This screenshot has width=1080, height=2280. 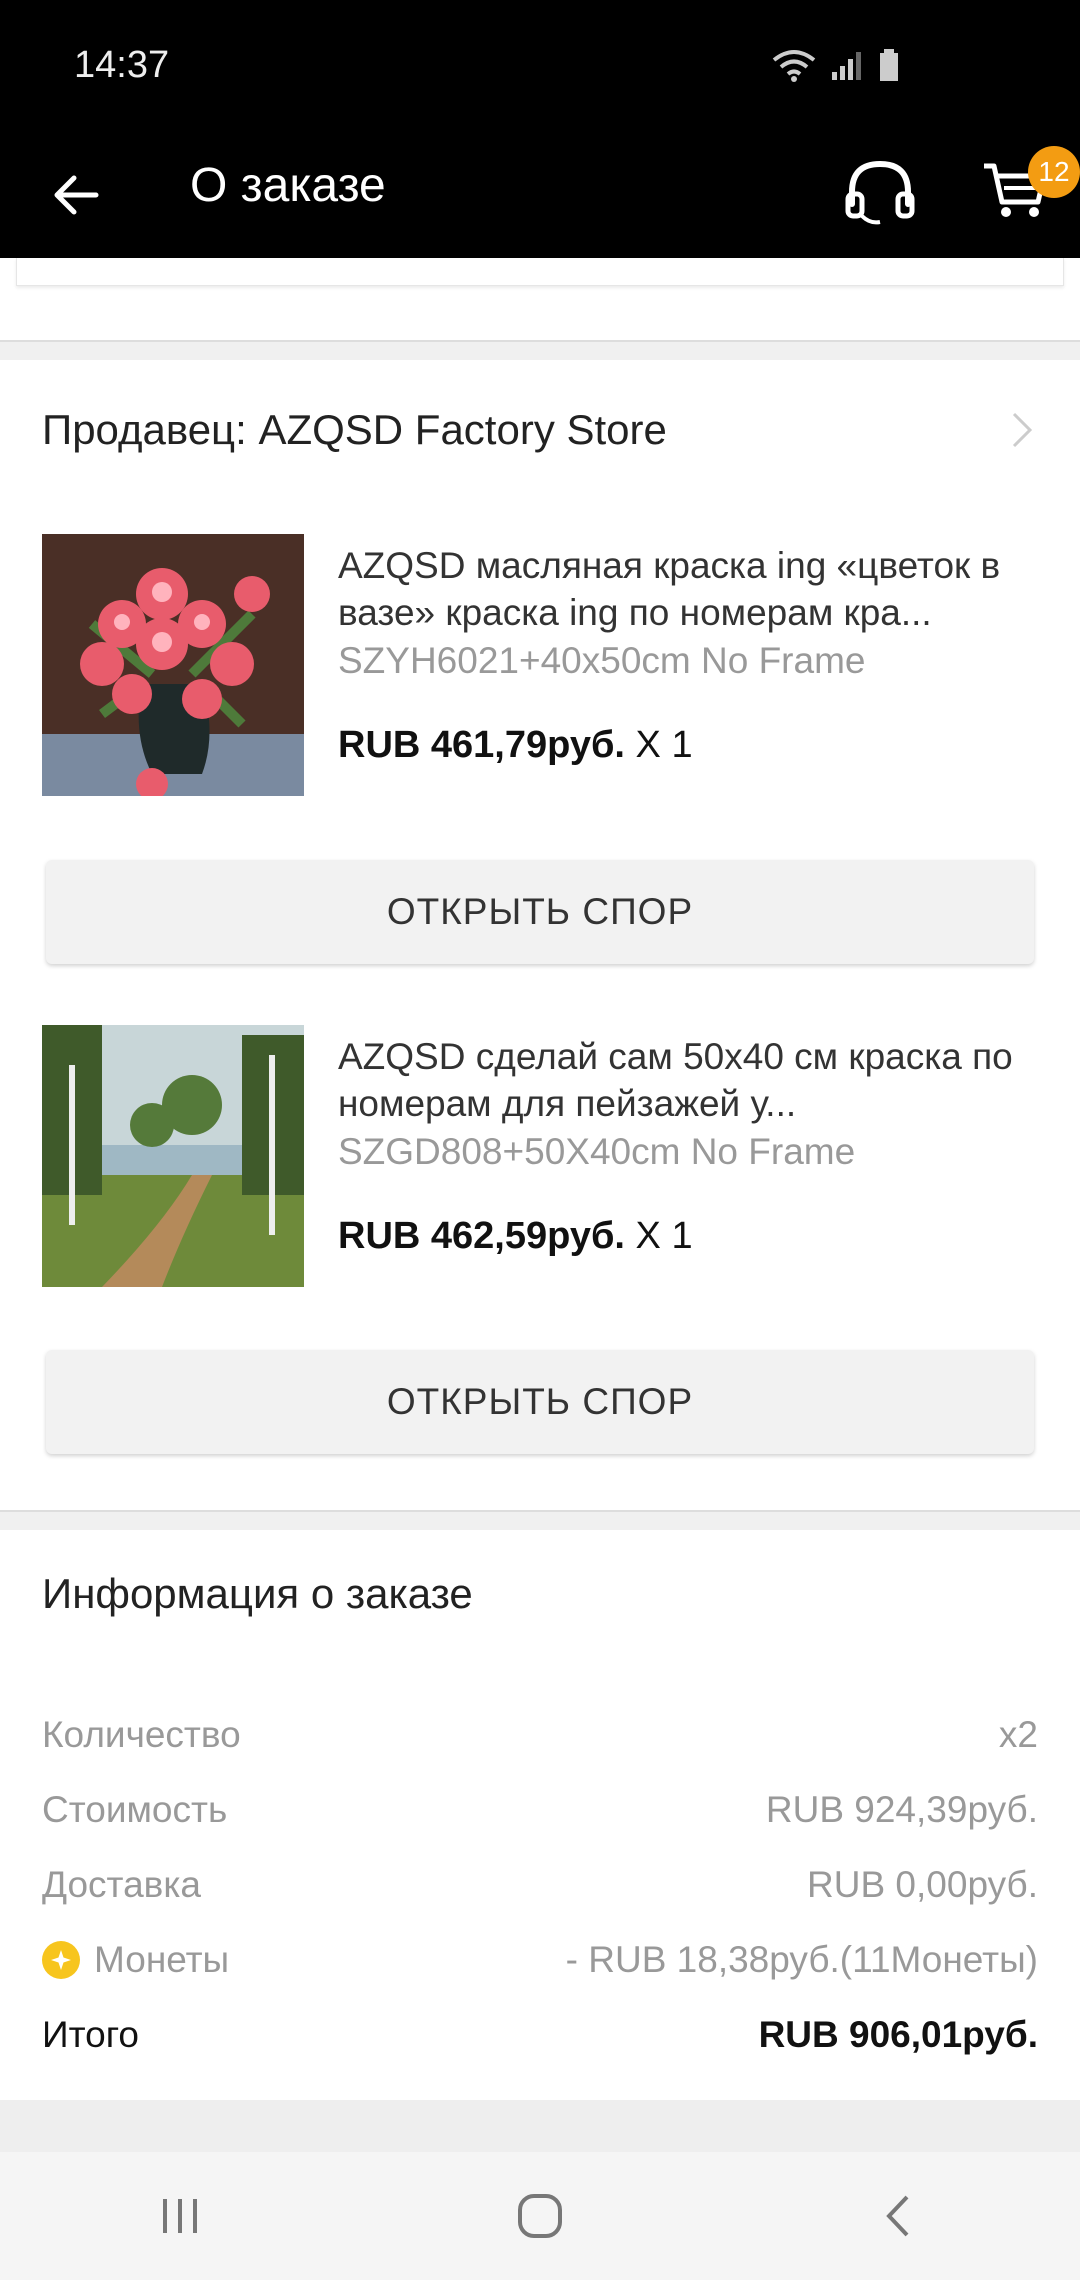 I want to click on support-button, so click(x=880, y=192).